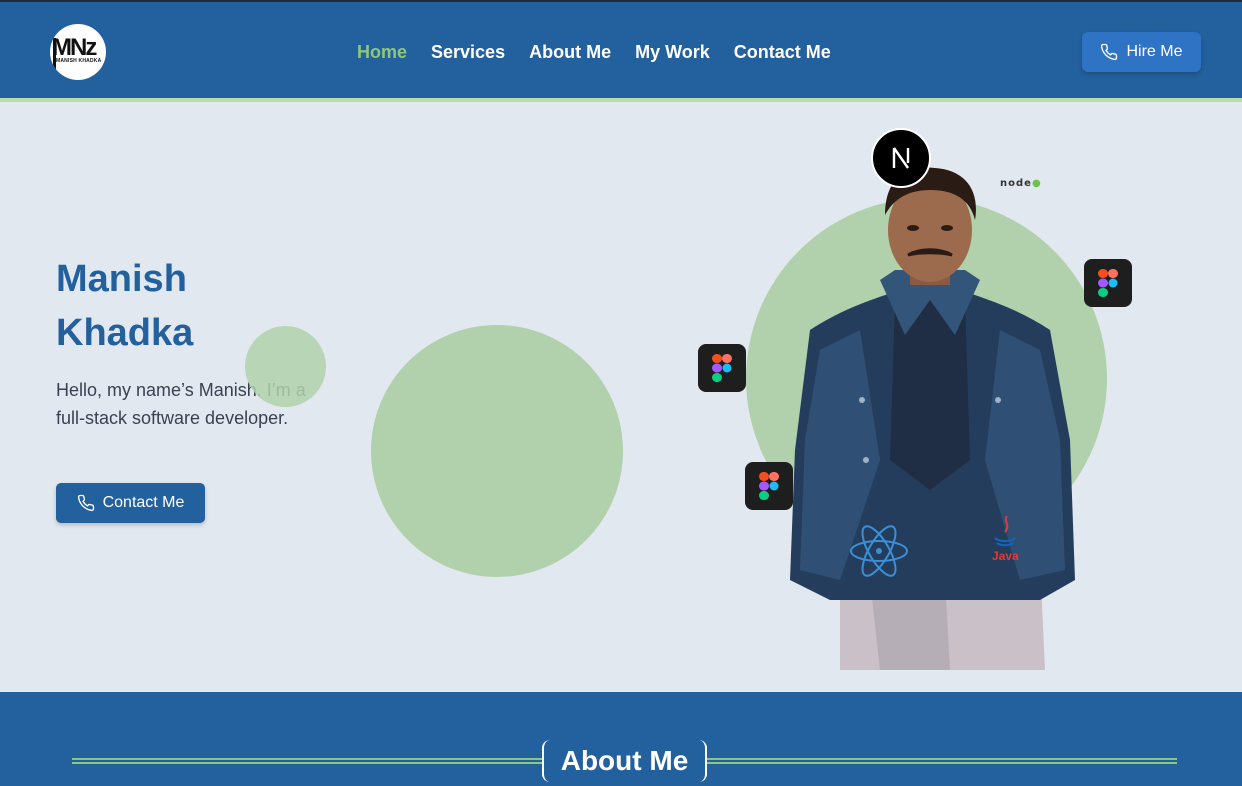 This screenshot has height=786, width=1242. I want to click on hire-me-label: Hire Me, so click(1154, 51).